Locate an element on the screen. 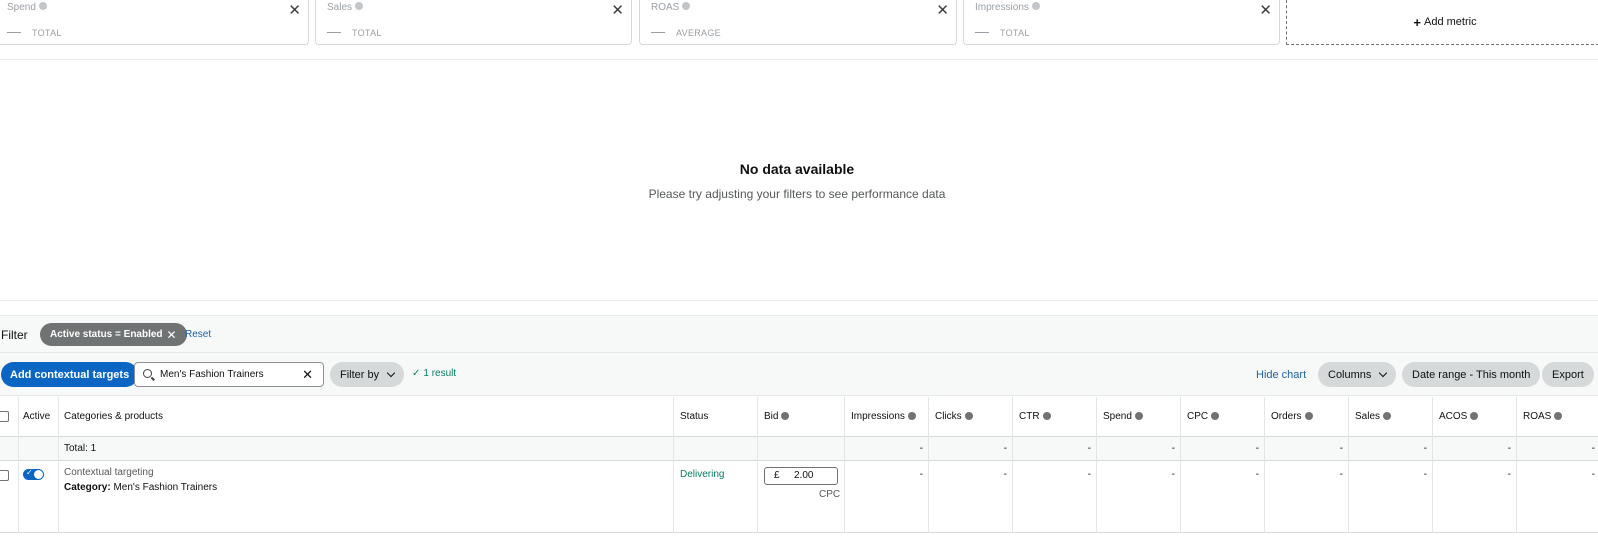 The height and width of the screenshot is (537, 1598). date-range-button: Date range - This month is located at coordinates (1471, 374).